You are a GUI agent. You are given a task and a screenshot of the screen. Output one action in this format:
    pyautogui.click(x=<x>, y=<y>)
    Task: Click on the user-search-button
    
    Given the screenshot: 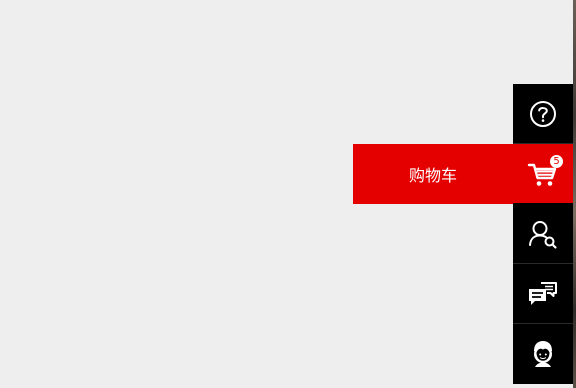 What is the action you would take?
    pyautogui.click(x=543, y=233)
    